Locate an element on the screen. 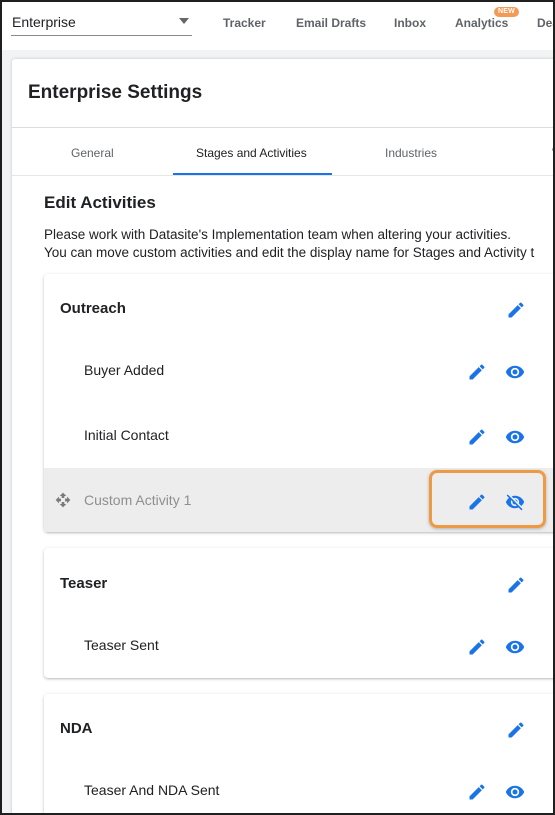 This screenshot has width=555, height=815. active-tab-indicator is located at coordinates (252, 174).